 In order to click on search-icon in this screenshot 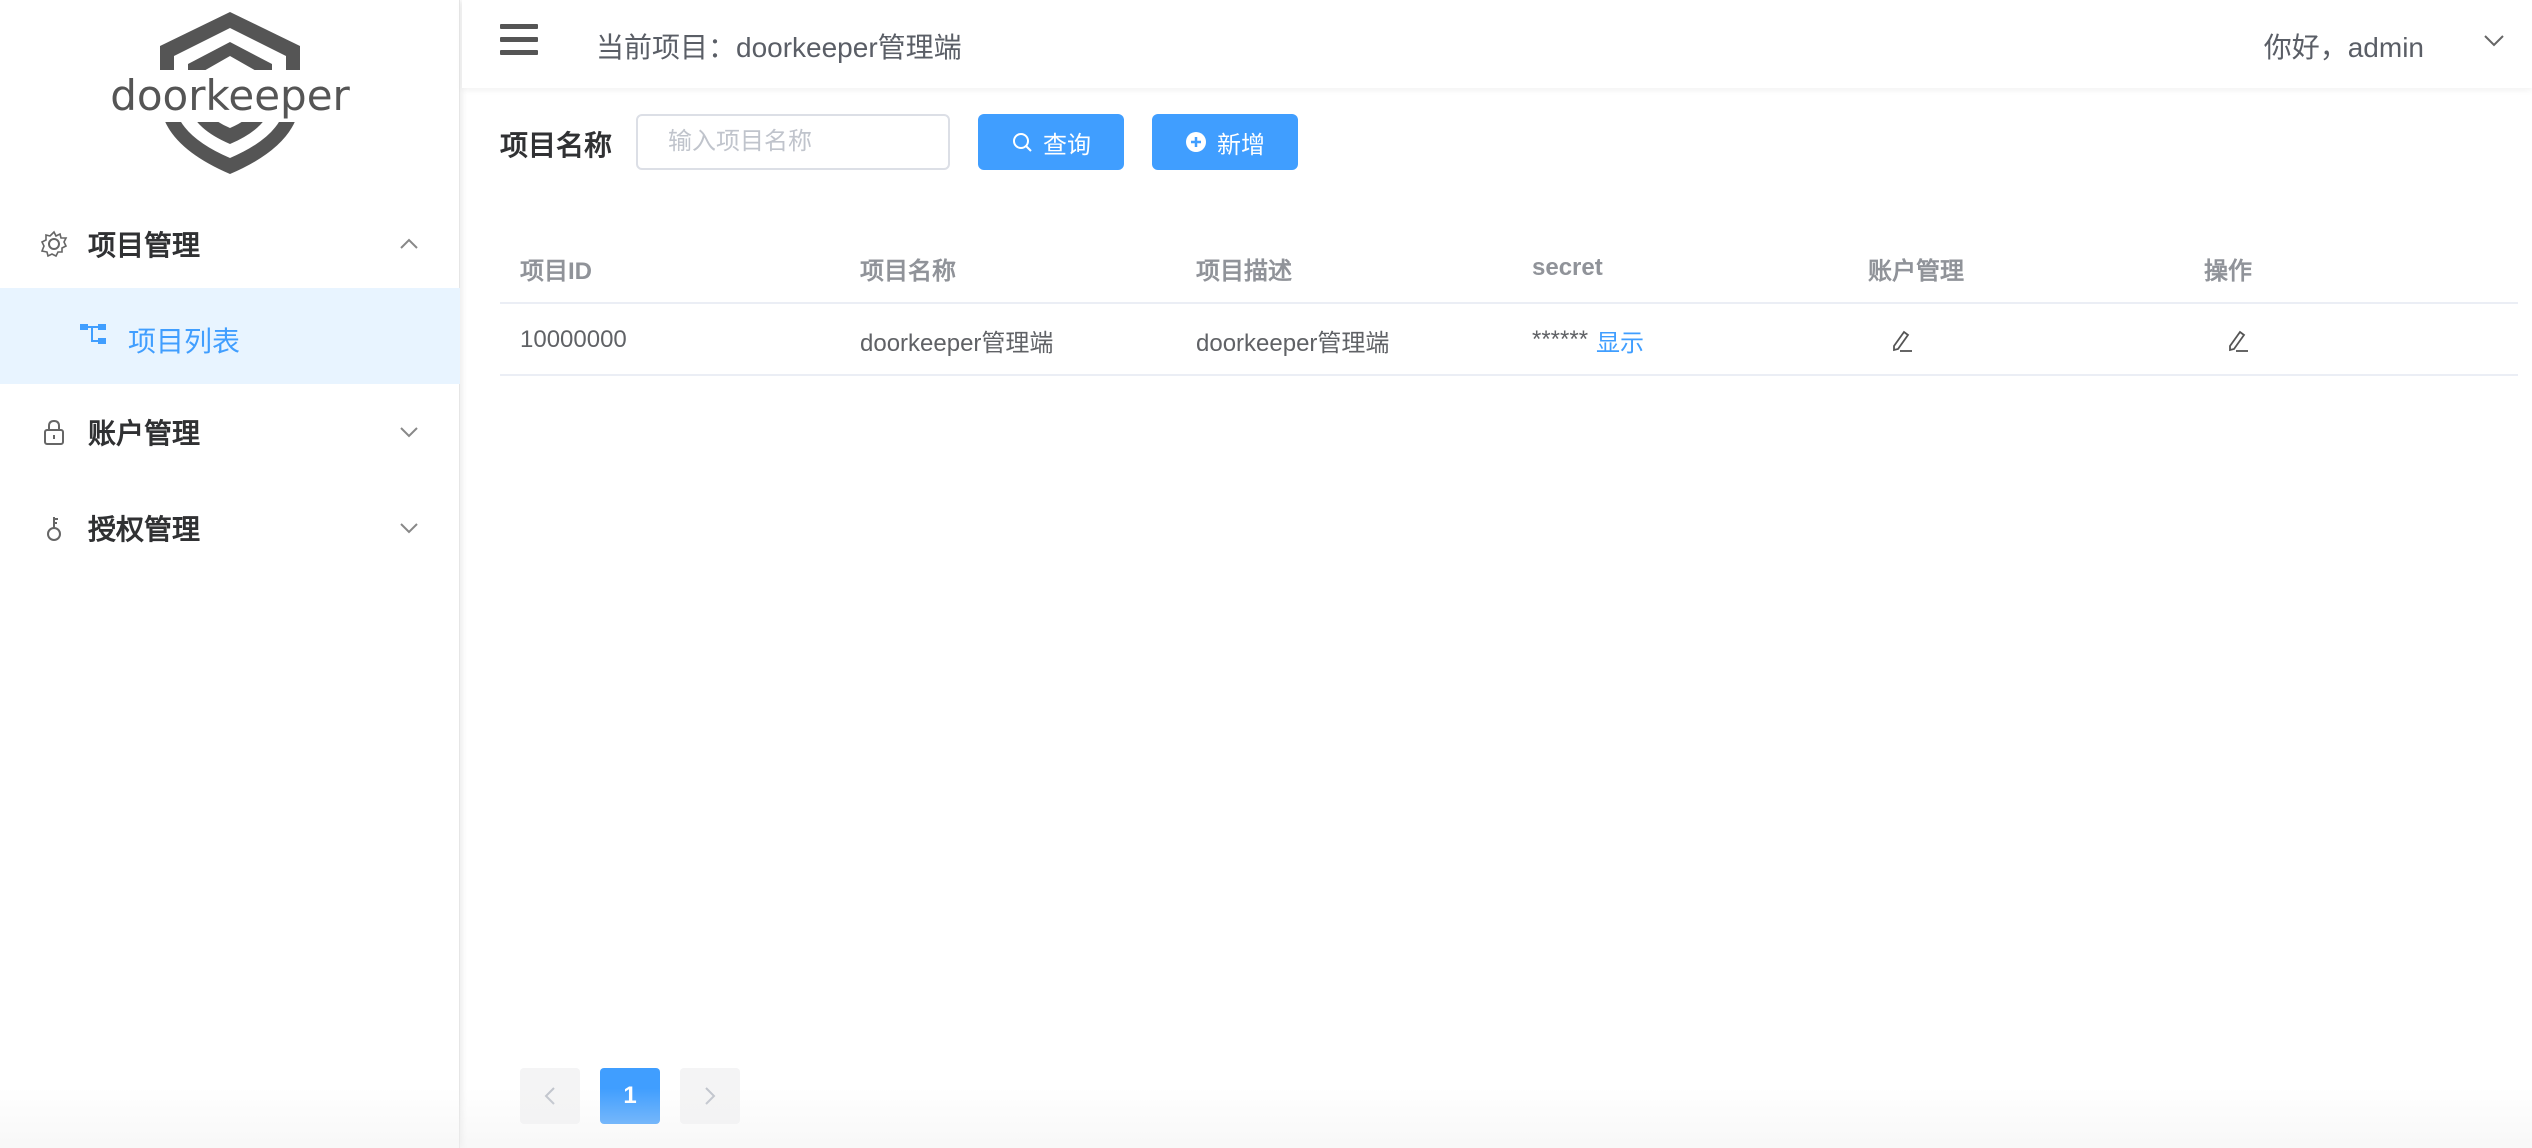, I will do `click(1022, 142)`.